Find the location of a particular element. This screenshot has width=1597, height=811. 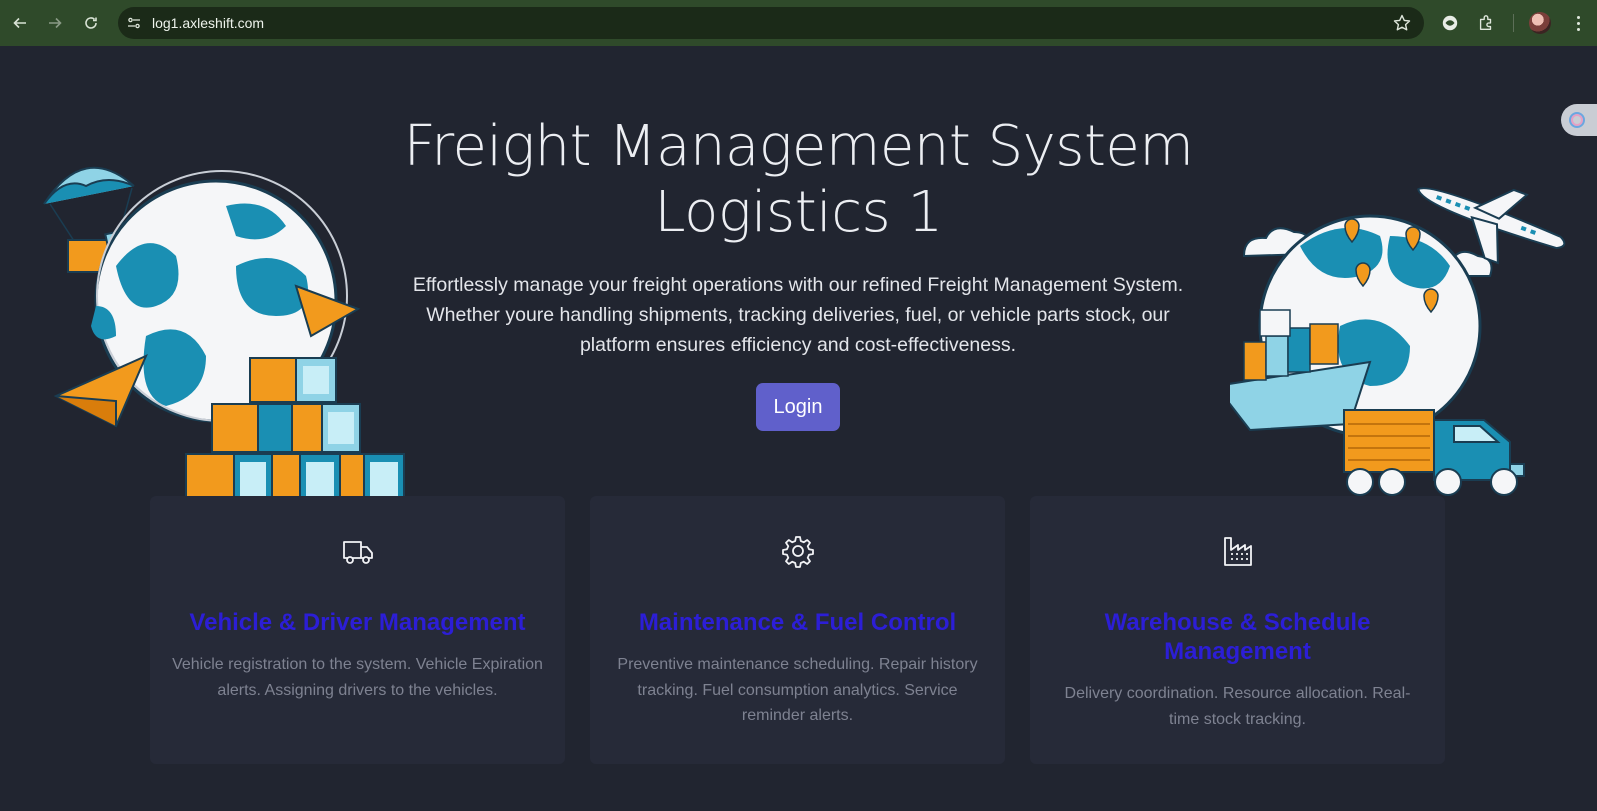

card-title: Maintenance & Fuel Control is located at coordinates (797, 622).